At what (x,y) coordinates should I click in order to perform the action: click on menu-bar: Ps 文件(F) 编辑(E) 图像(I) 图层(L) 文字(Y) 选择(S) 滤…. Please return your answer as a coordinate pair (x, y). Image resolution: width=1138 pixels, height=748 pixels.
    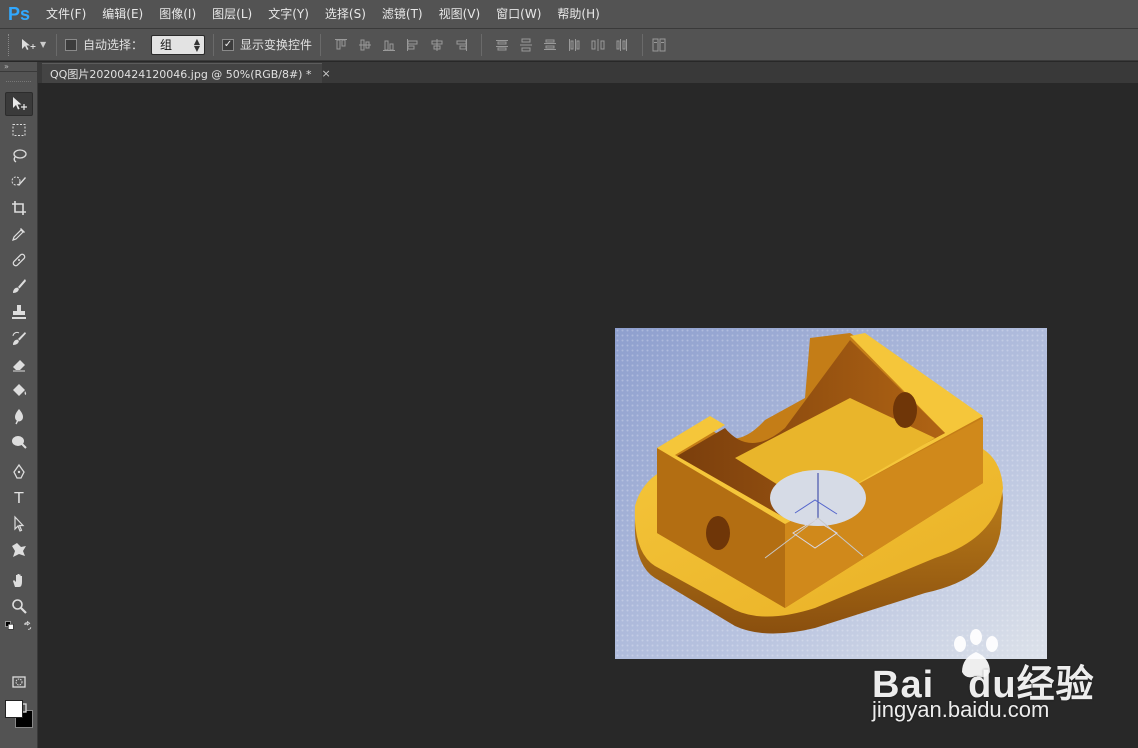
    Looking at the image, I should click on (569, 14).